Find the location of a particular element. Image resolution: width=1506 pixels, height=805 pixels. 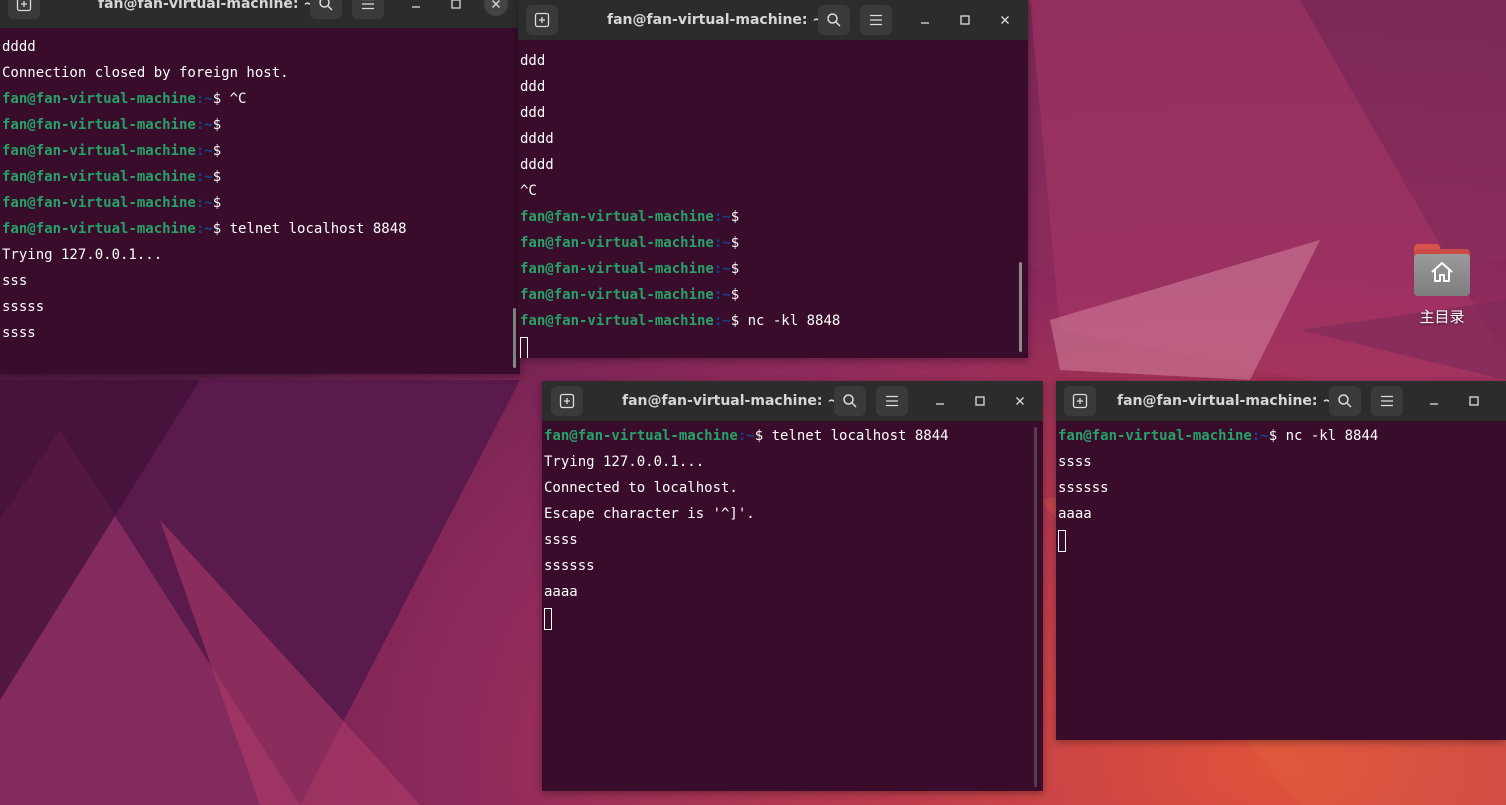

terminal-line: ^C is located at coordinates (528, 191).